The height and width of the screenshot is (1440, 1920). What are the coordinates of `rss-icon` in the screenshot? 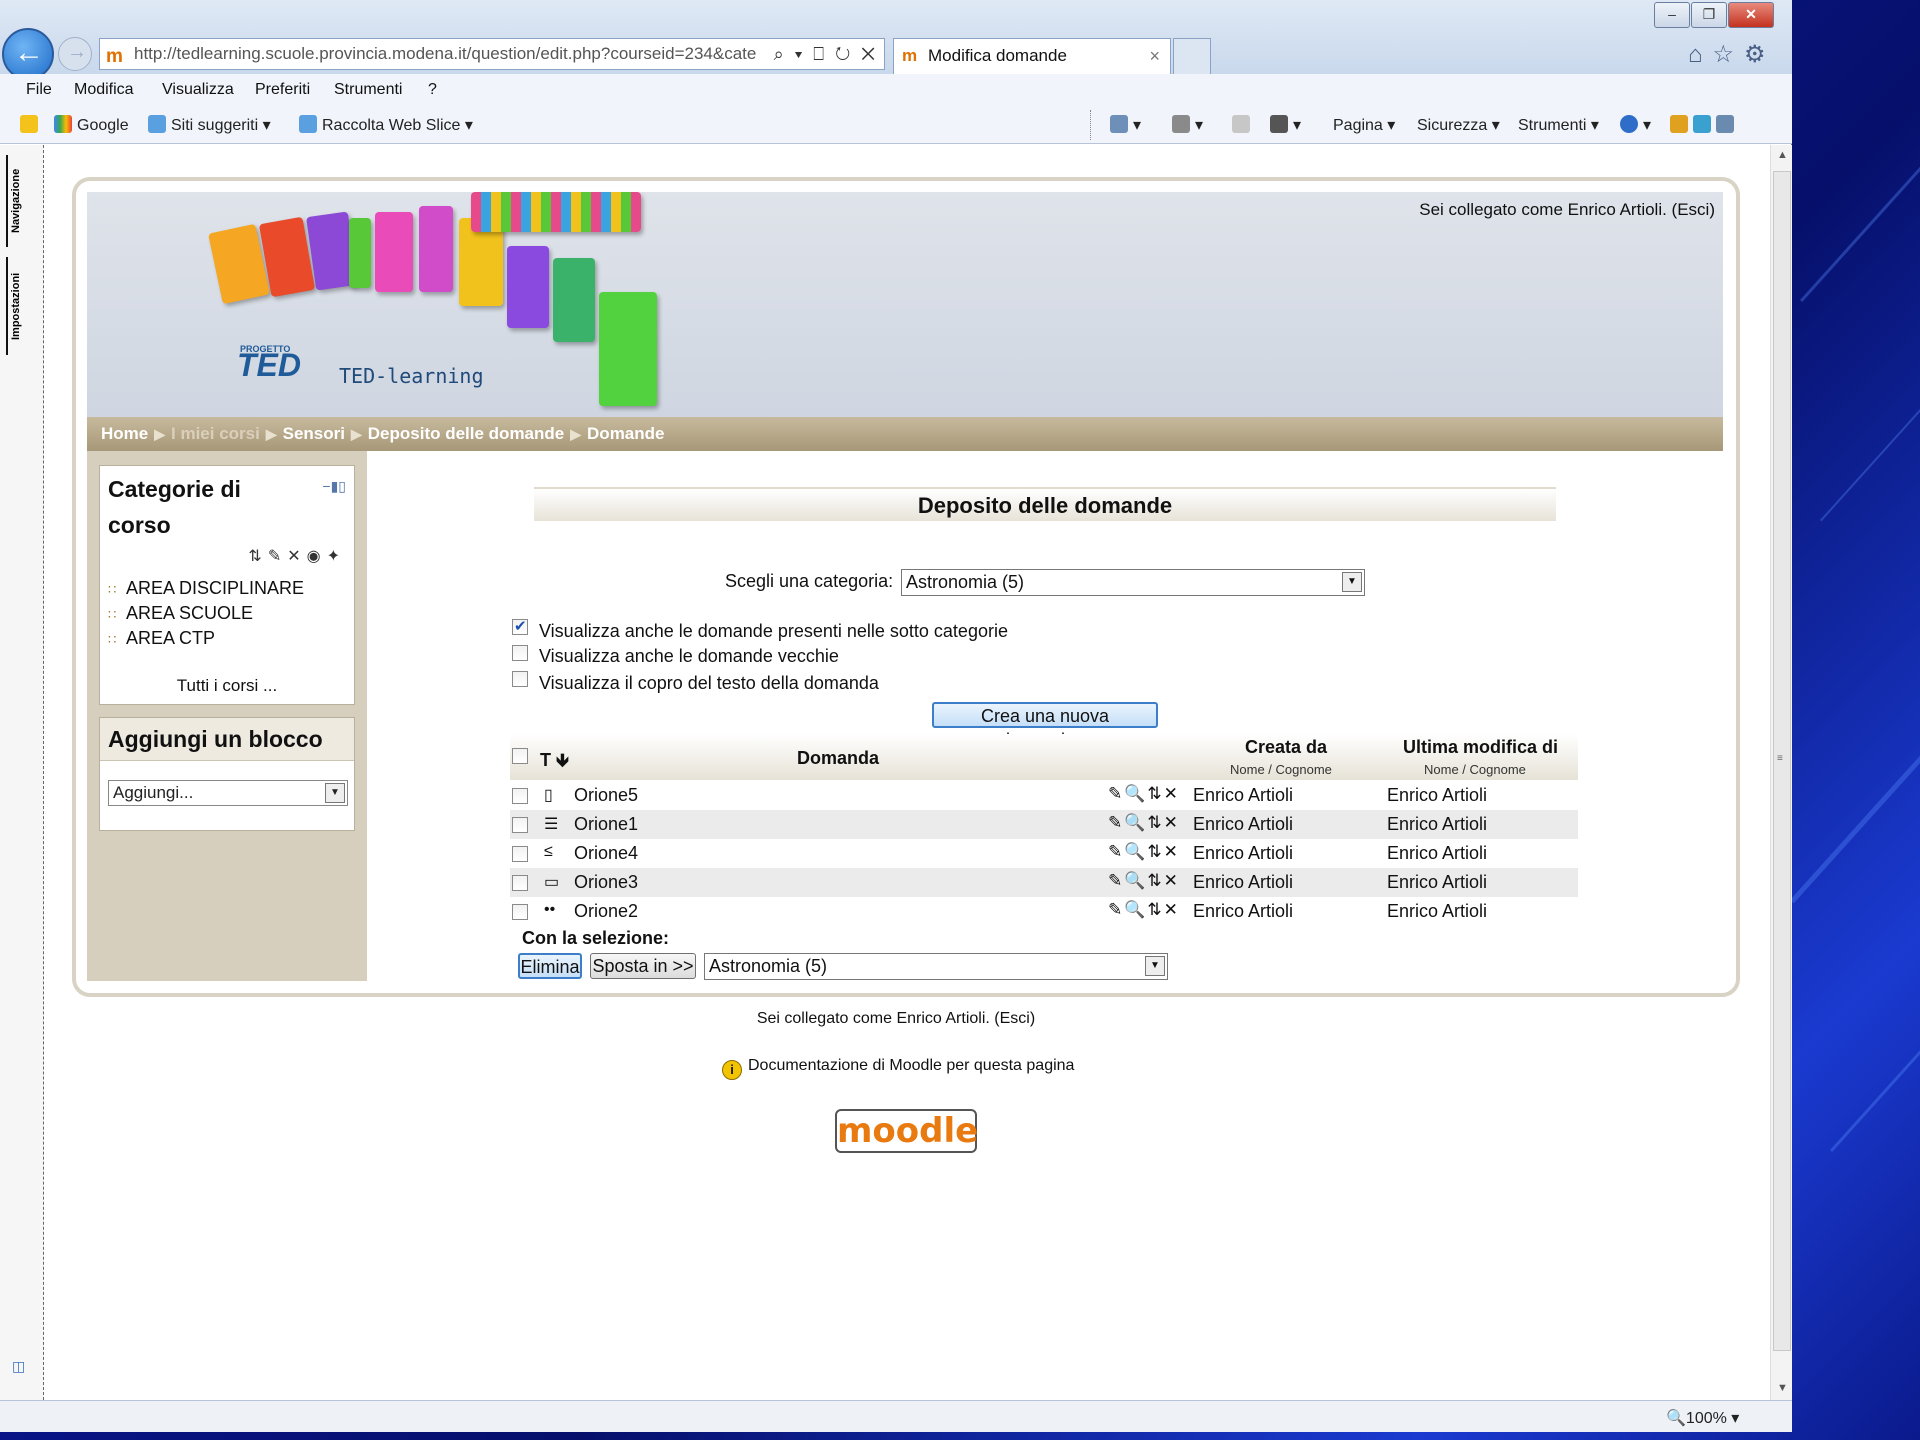 It's located at (1181, 124).